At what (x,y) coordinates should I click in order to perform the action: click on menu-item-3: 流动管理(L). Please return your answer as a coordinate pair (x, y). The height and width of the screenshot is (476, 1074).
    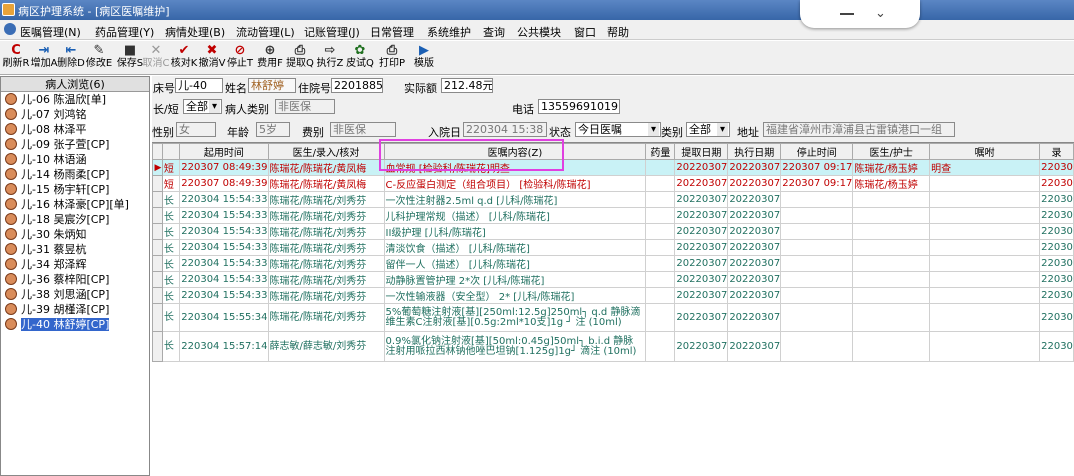
    Looking at the image, I should click on (265, 32).